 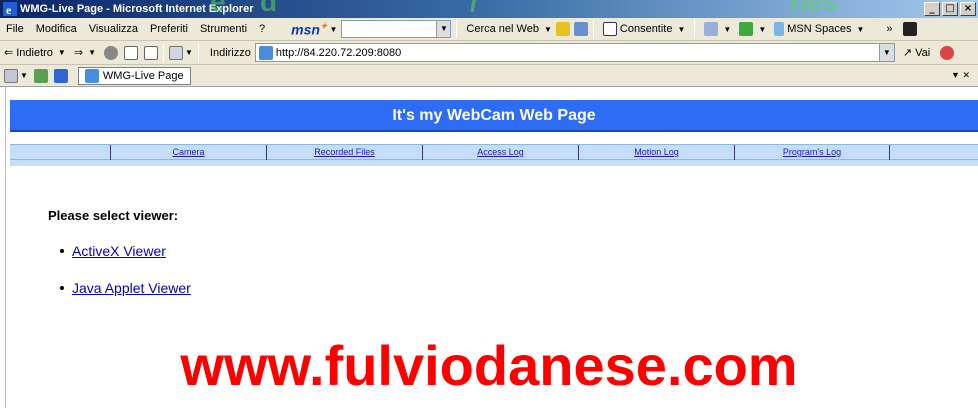 What do you see at coordinates (907, 53) in the screenshot?
I see `go-arrow-icon: ↗` at bounding box center [907, 53].